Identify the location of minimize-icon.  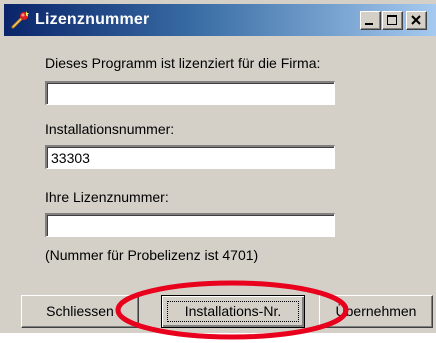
(369, 24).